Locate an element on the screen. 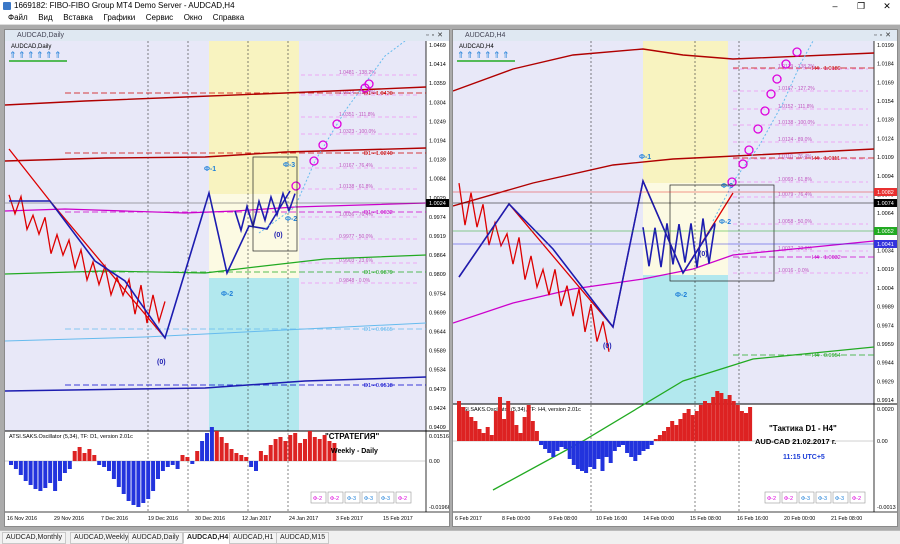  price-axis-label: 1.0124 is located at coordinates (885, 139).